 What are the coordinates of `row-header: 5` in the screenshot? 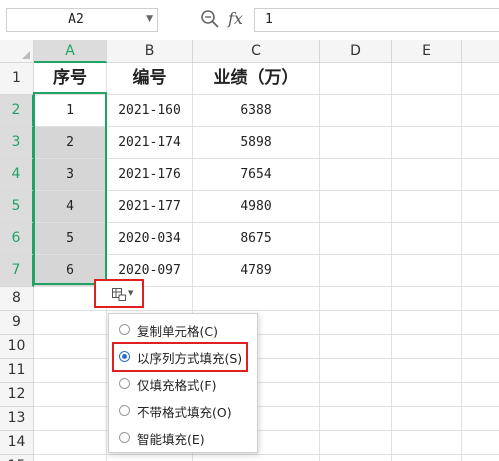 It's located at (17, 207).